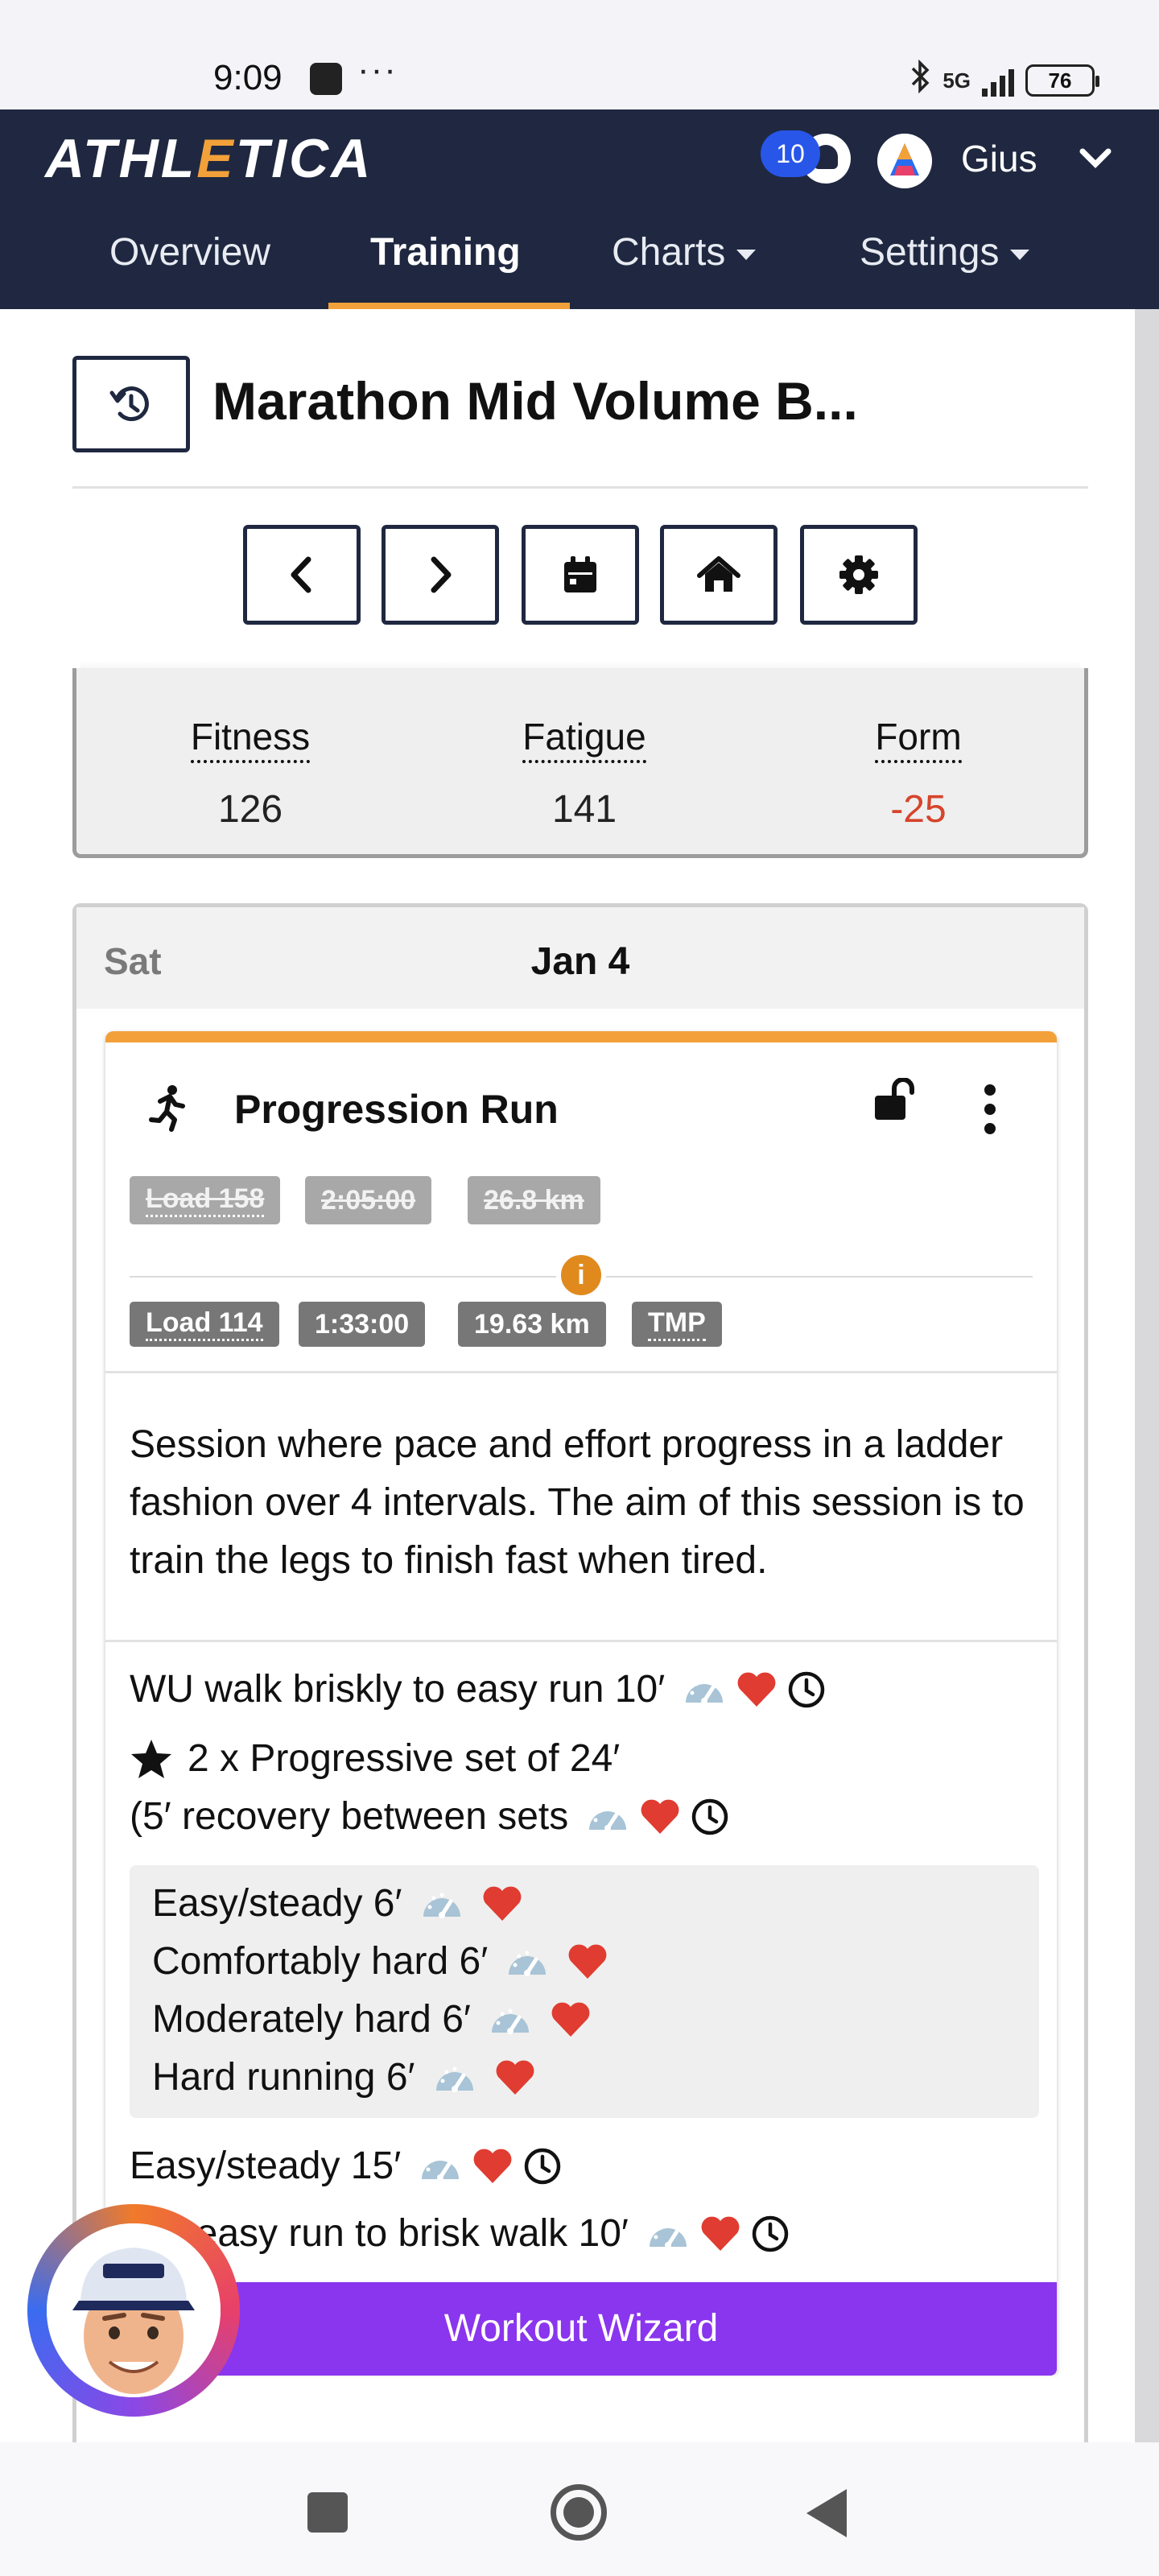  I want to click on settings-button, so click(859, 575).